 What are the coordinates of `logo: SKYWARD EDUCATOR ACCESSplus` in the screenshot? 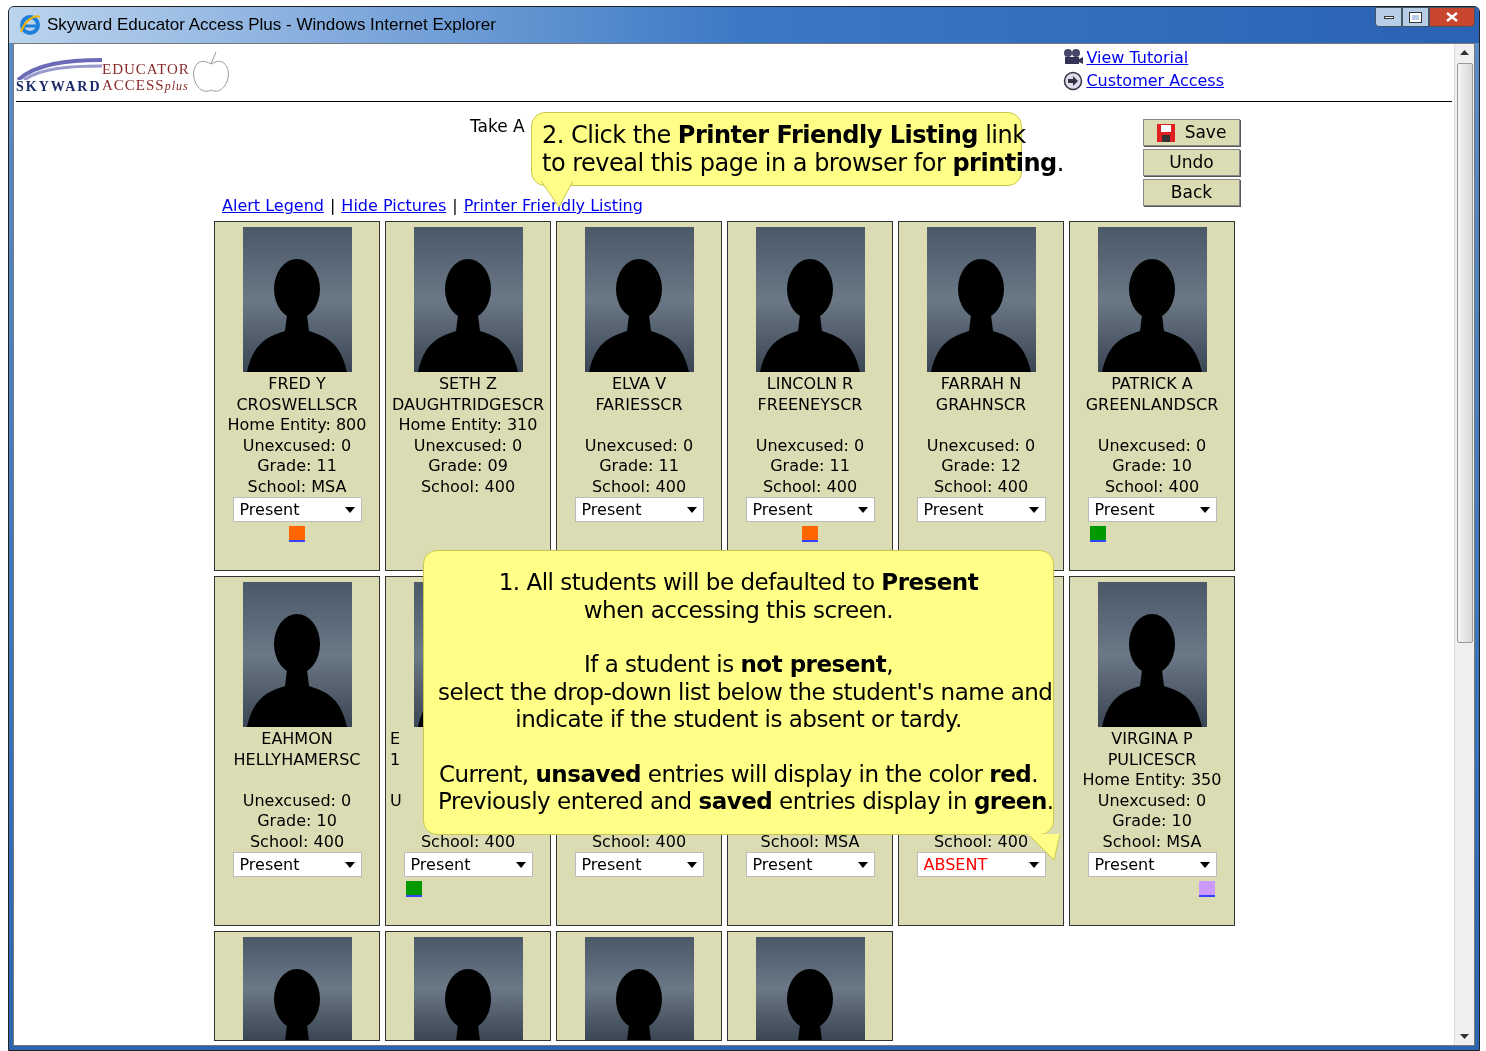 It's located at (124, 72).